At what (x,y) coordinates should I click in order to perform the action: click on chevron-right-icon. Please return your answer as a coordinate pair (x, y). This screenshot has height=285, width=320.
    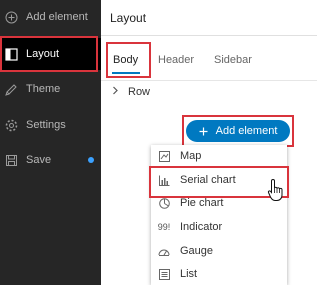
    Looking at the image, I should click on (116, 92).